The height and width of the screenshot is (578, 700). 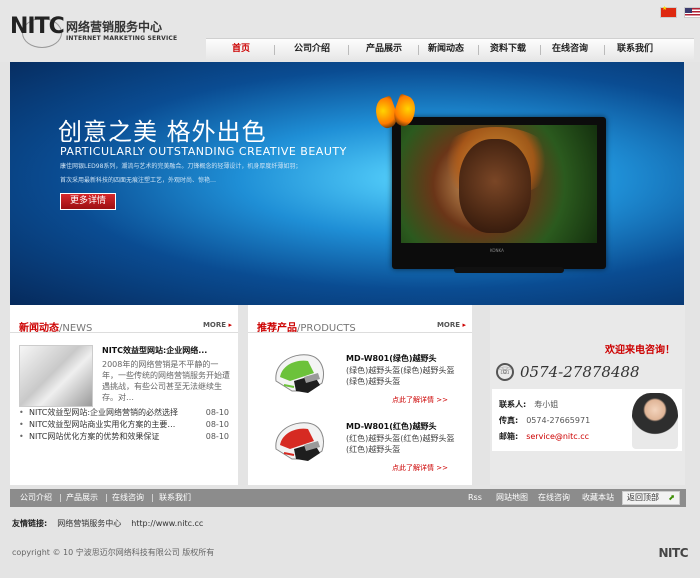 What do you see at coordinates (509, 436) in the screenshot?
I see `contact-email-label: 邮箱:` at bounding box center [509, 436].